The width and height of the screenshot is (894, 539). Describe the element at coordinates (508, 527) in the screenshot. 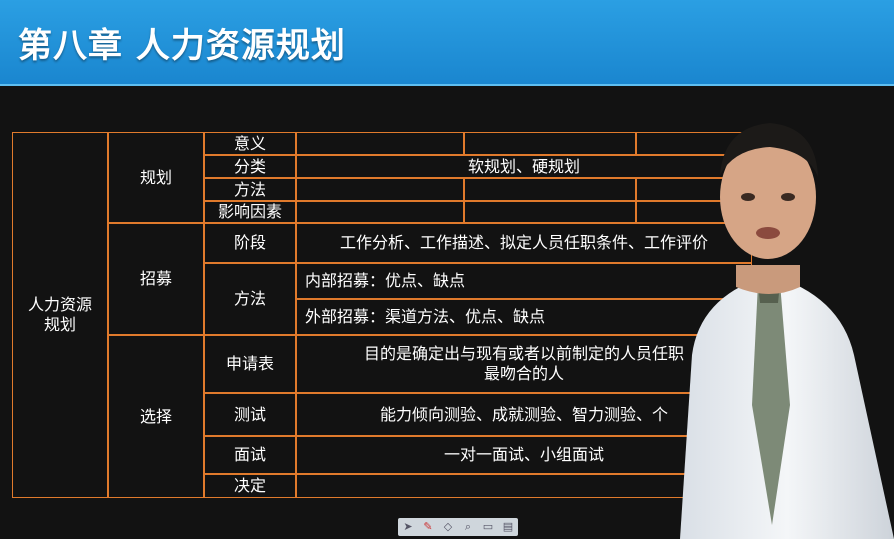

I see `trash-icon: ▤` at that location.